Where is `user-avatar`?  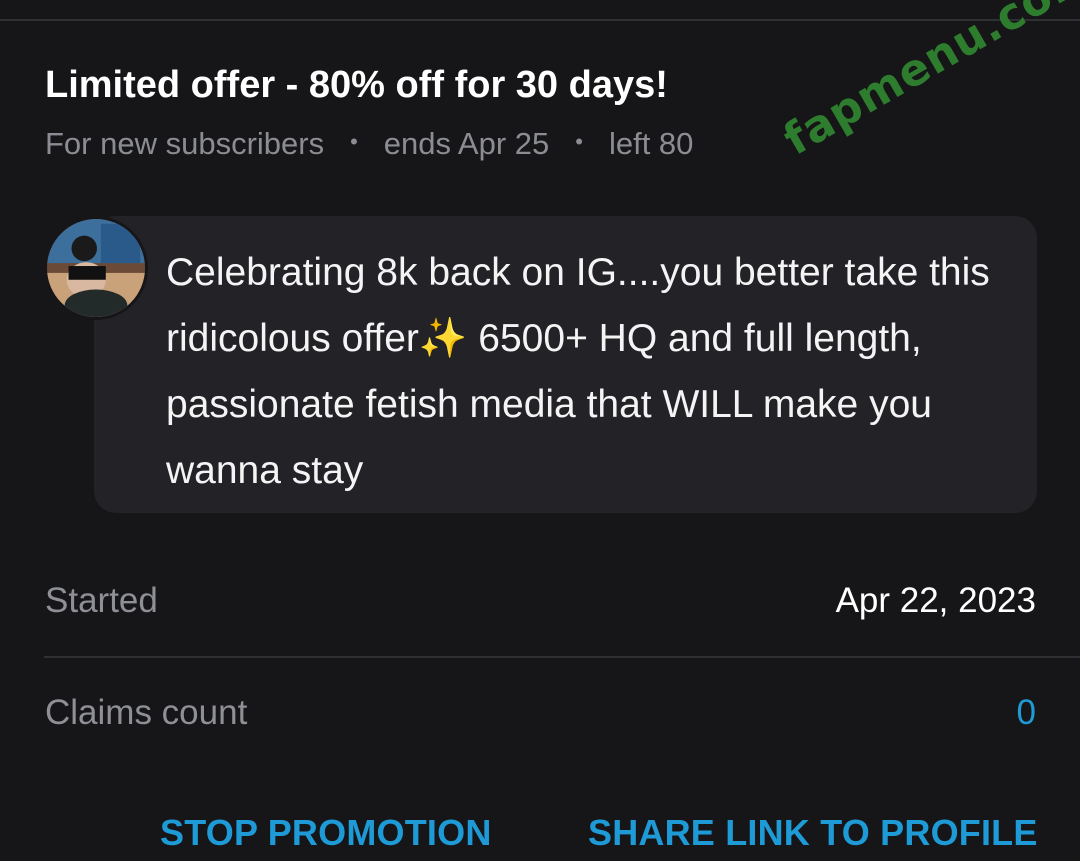 user-avatar is located at coordinates (96, 268).